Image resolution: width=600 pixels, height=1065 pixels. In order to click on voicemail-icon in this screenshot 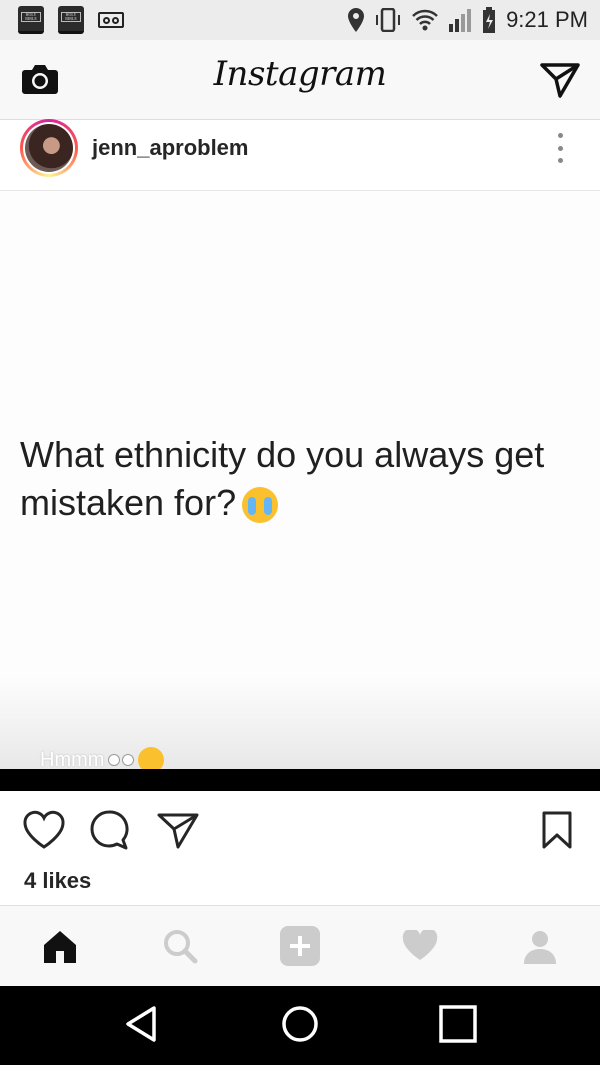, I will do `click(111, 20)`.